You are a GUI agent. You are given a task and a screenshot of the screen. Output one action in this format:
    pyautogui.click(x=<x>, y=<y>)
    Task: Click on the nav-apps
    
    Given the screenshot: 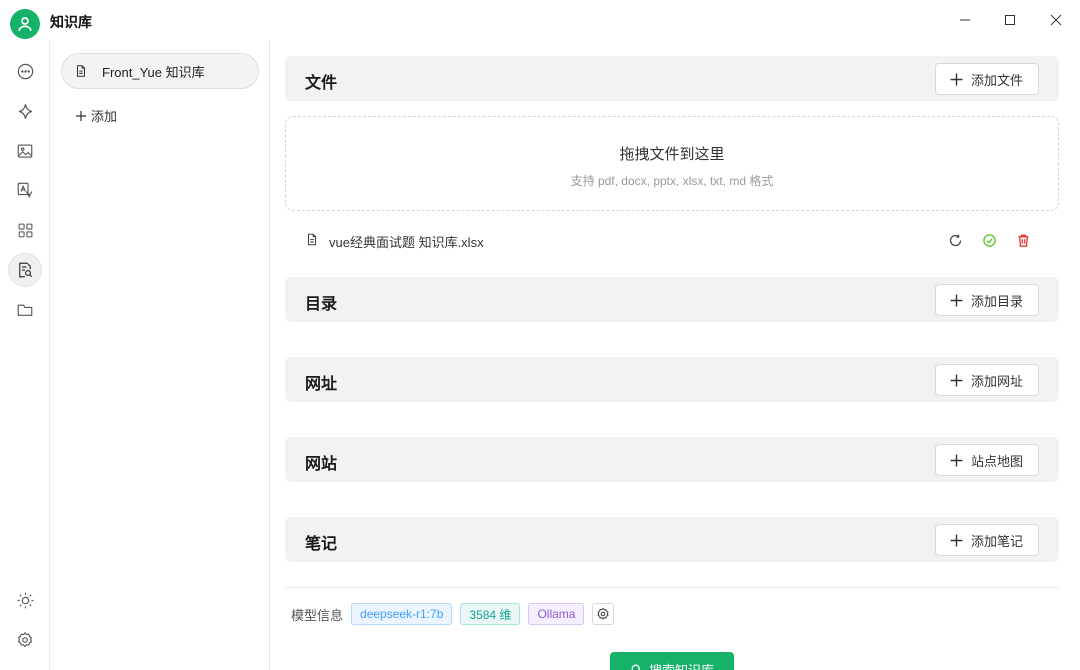 What is the action you would take?
    pyautogui.click(x=25, y=230)
    